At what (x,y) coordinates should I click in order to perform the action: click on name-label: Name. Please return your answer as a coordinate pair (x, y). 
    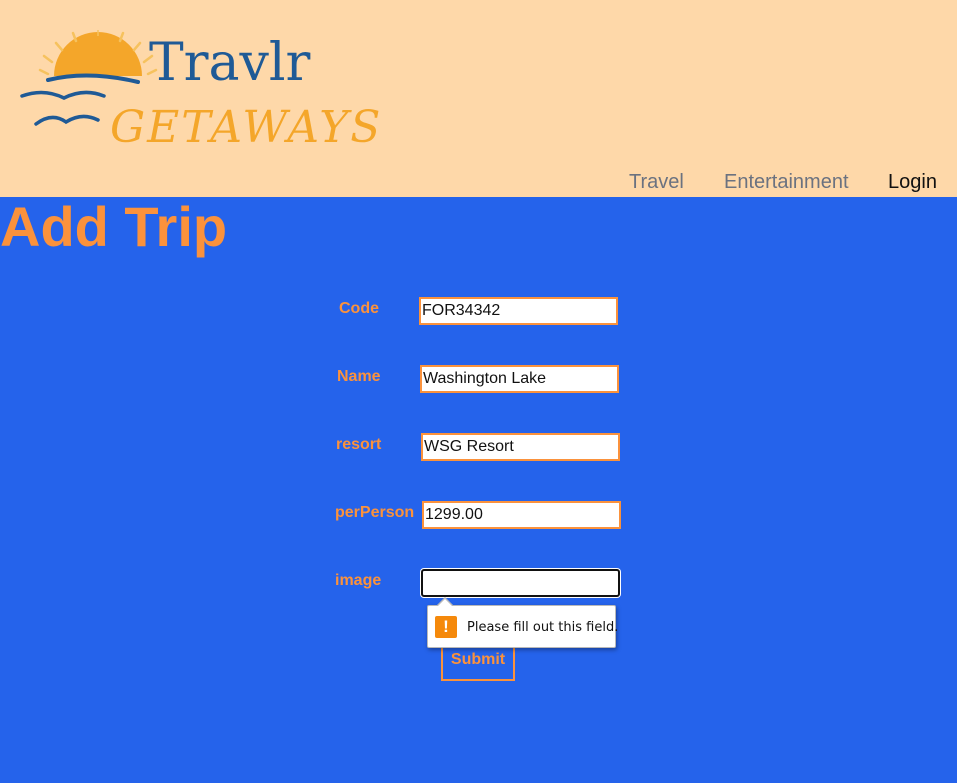
    Looking at the image, I should click on (359, 376).